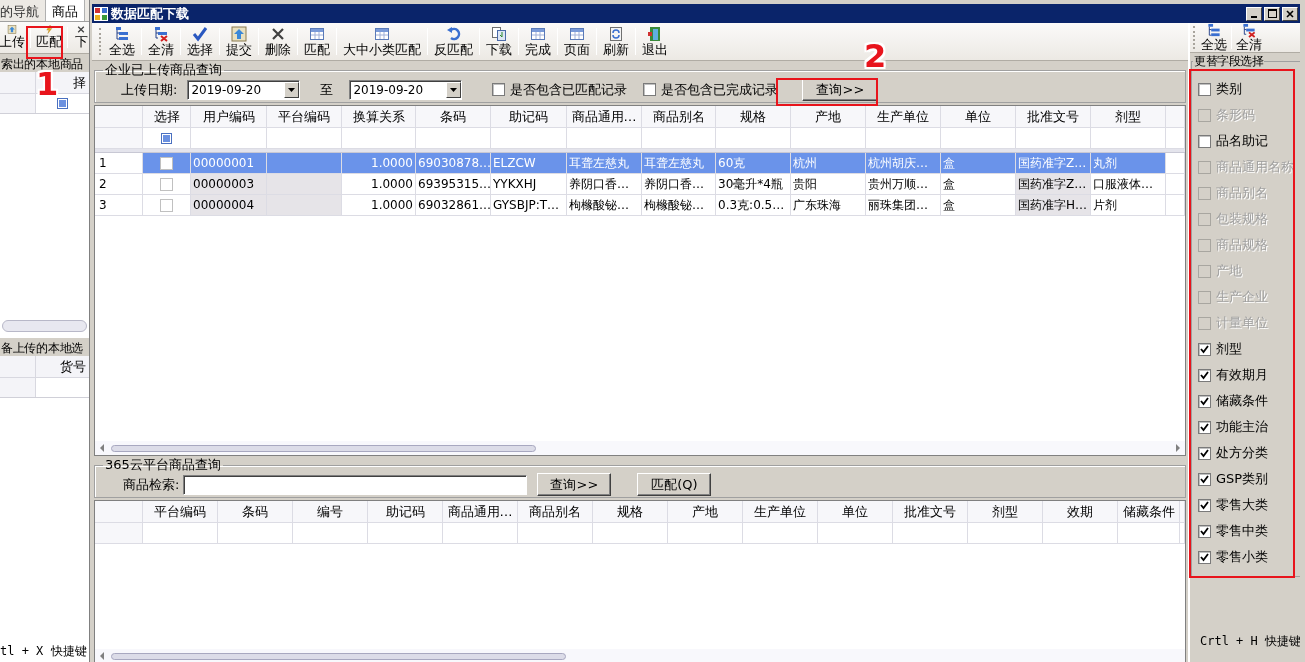  What do you see at coordinates (330, 512) in the screenshot?
I see `column-header: 编号` at bounding box center [330, 512].